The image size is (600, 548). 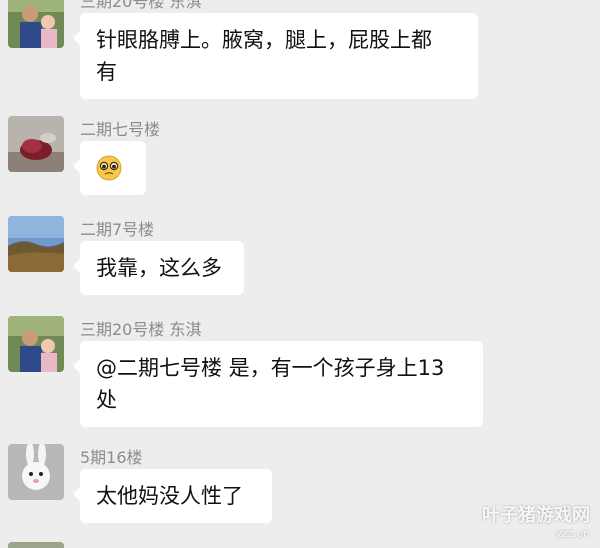 I want to click on sender-name: 5期16楼, so click(x=111, y=457).